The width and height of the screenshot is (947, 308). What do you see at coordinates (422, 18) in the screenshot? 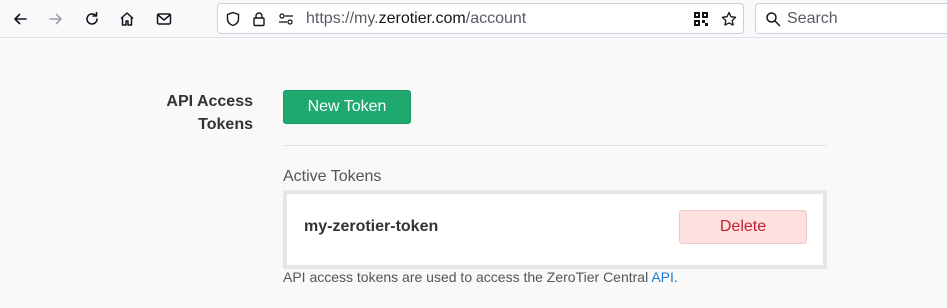
I see `url-domain: zerotier.com` at bounding box center [422, 18].